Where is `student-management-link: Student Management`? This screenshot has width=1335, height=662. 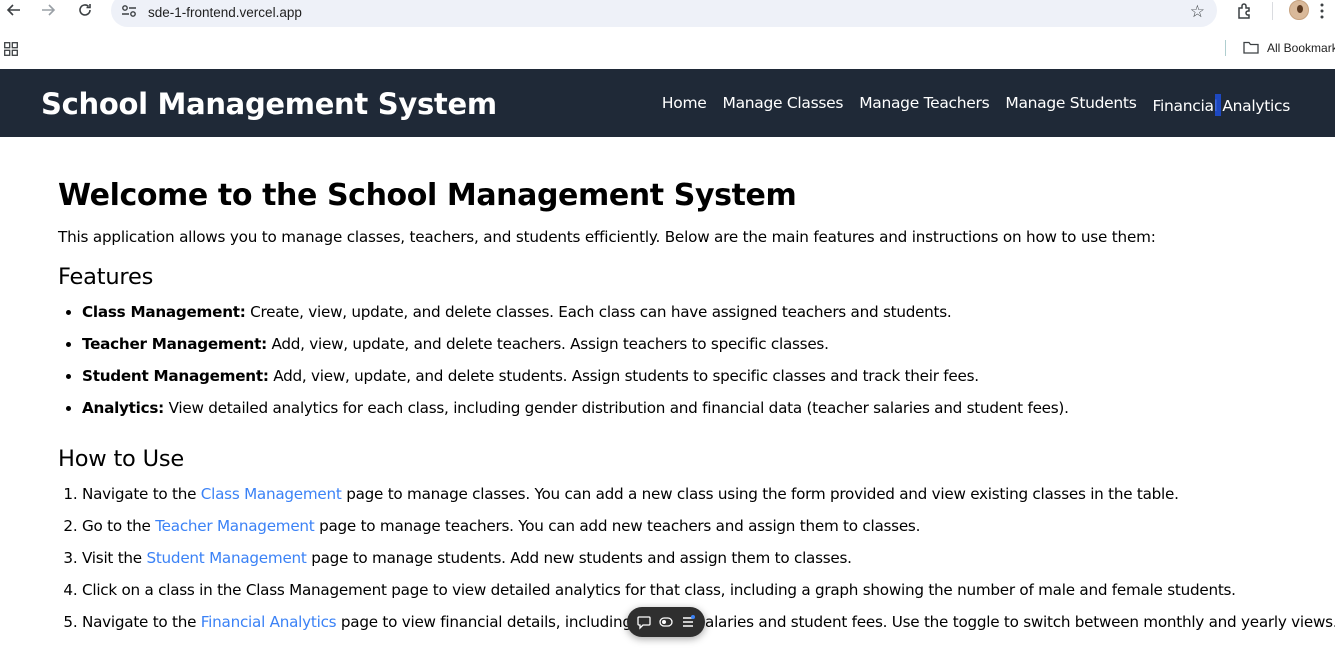 student-management-link: Student Management is located at coordinates (226, 558).